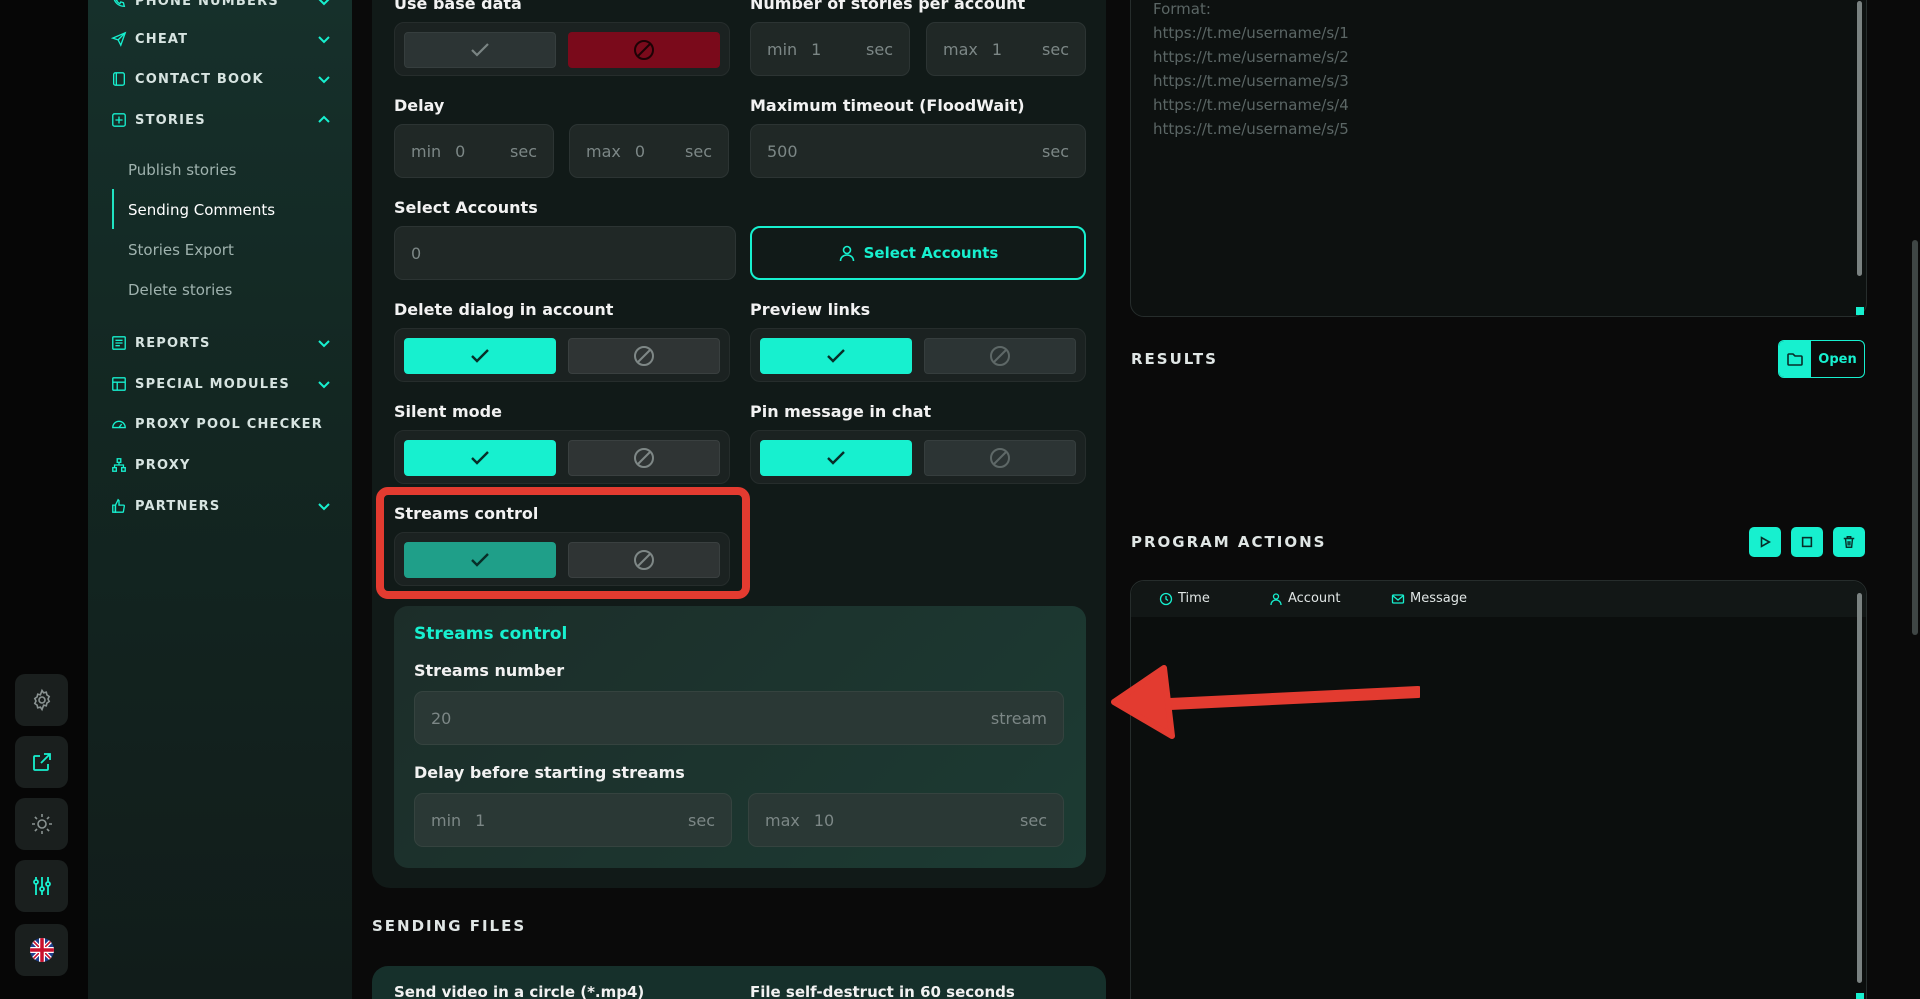 Image resolution: width=1920 pixels, height=999 pixels. I want to click on mail-icon, so click(1398, 598).